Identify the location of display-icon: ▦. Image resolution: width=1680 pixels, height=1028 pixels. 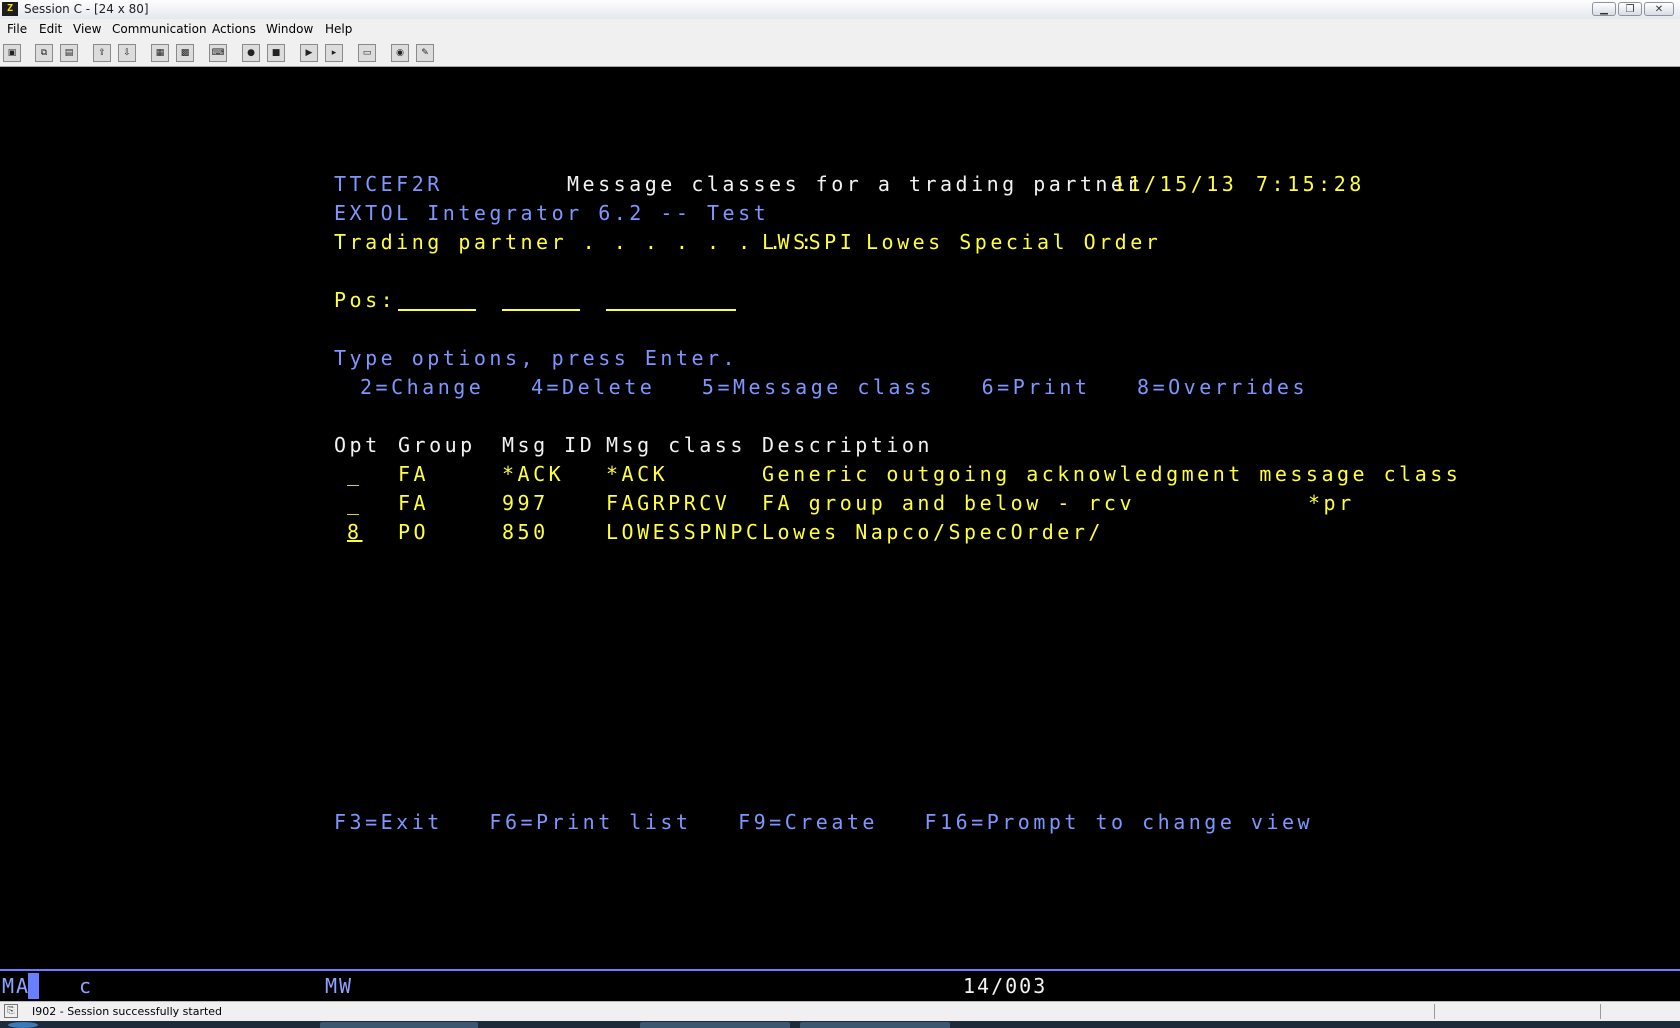
(160, 53).